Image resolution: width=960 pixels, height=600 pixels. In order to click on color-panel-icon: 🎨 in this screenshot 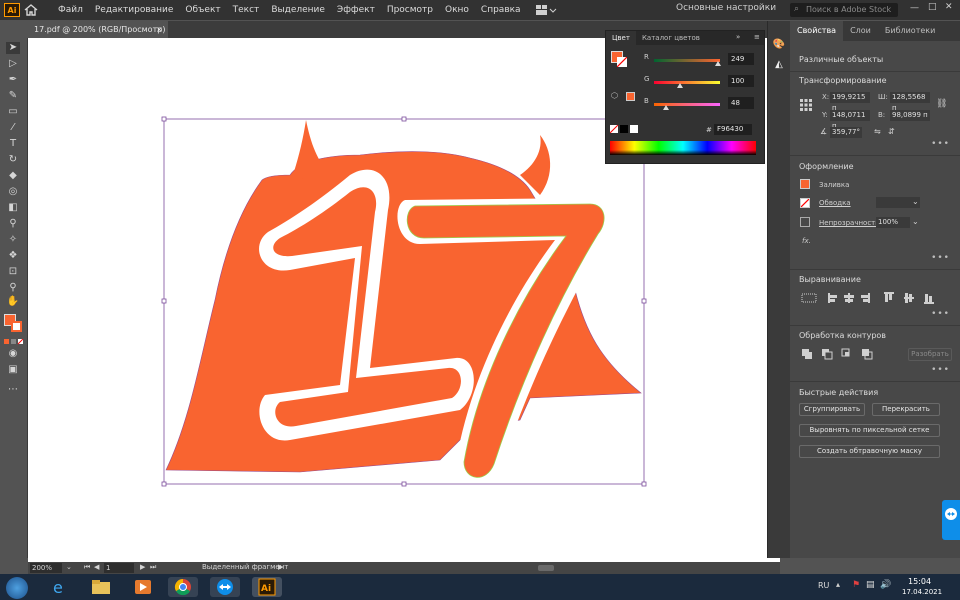, I will do `click(779, 46)`.